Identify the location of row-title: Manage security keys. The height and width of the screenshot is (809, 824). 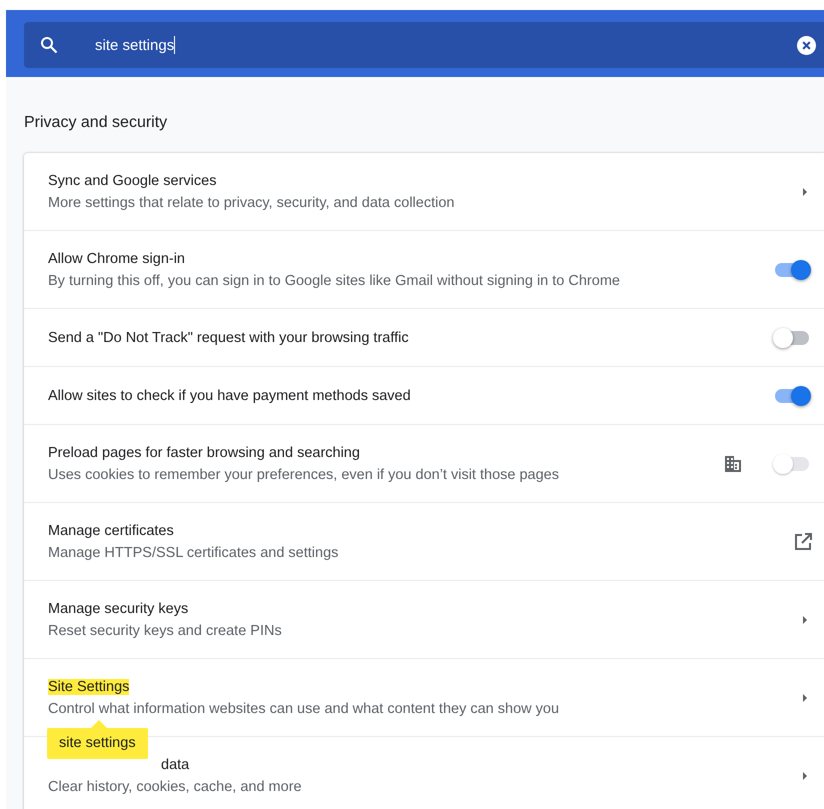
(118, 608).